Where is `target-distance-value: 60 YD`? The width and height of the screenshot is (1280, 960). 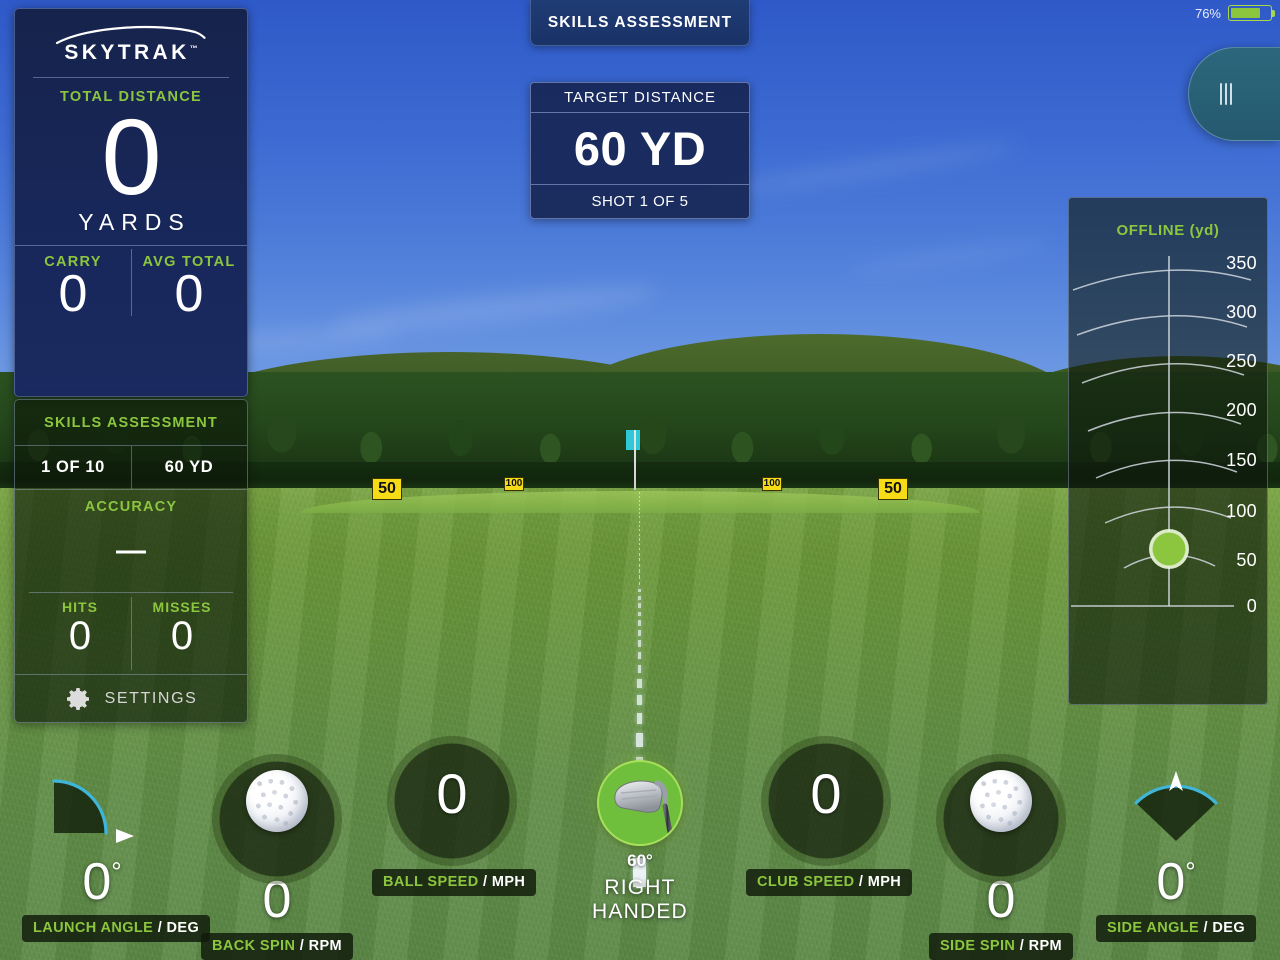 target-distance-value: 60 YD is located at coordinates (640, 148).